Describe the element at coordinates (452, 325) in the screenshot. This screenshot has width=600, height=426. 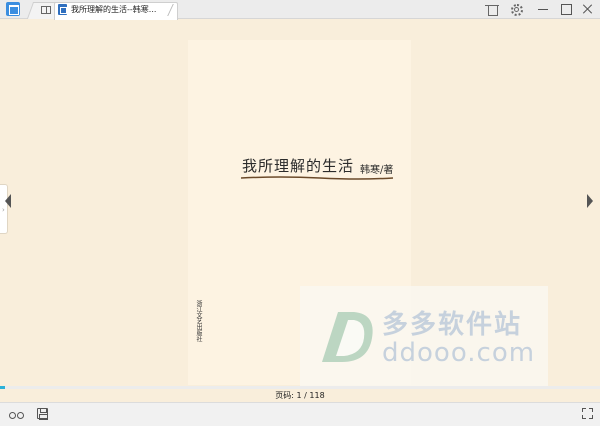
I see `watermark-text-cn: 多多软件站` at that location.